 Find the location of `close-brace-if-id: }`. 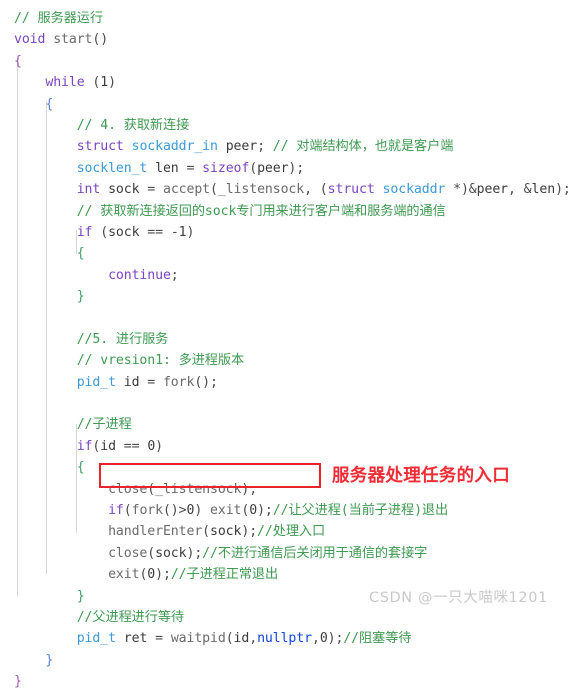

close-brace-if-id: } is located at coordinates (80, 596).